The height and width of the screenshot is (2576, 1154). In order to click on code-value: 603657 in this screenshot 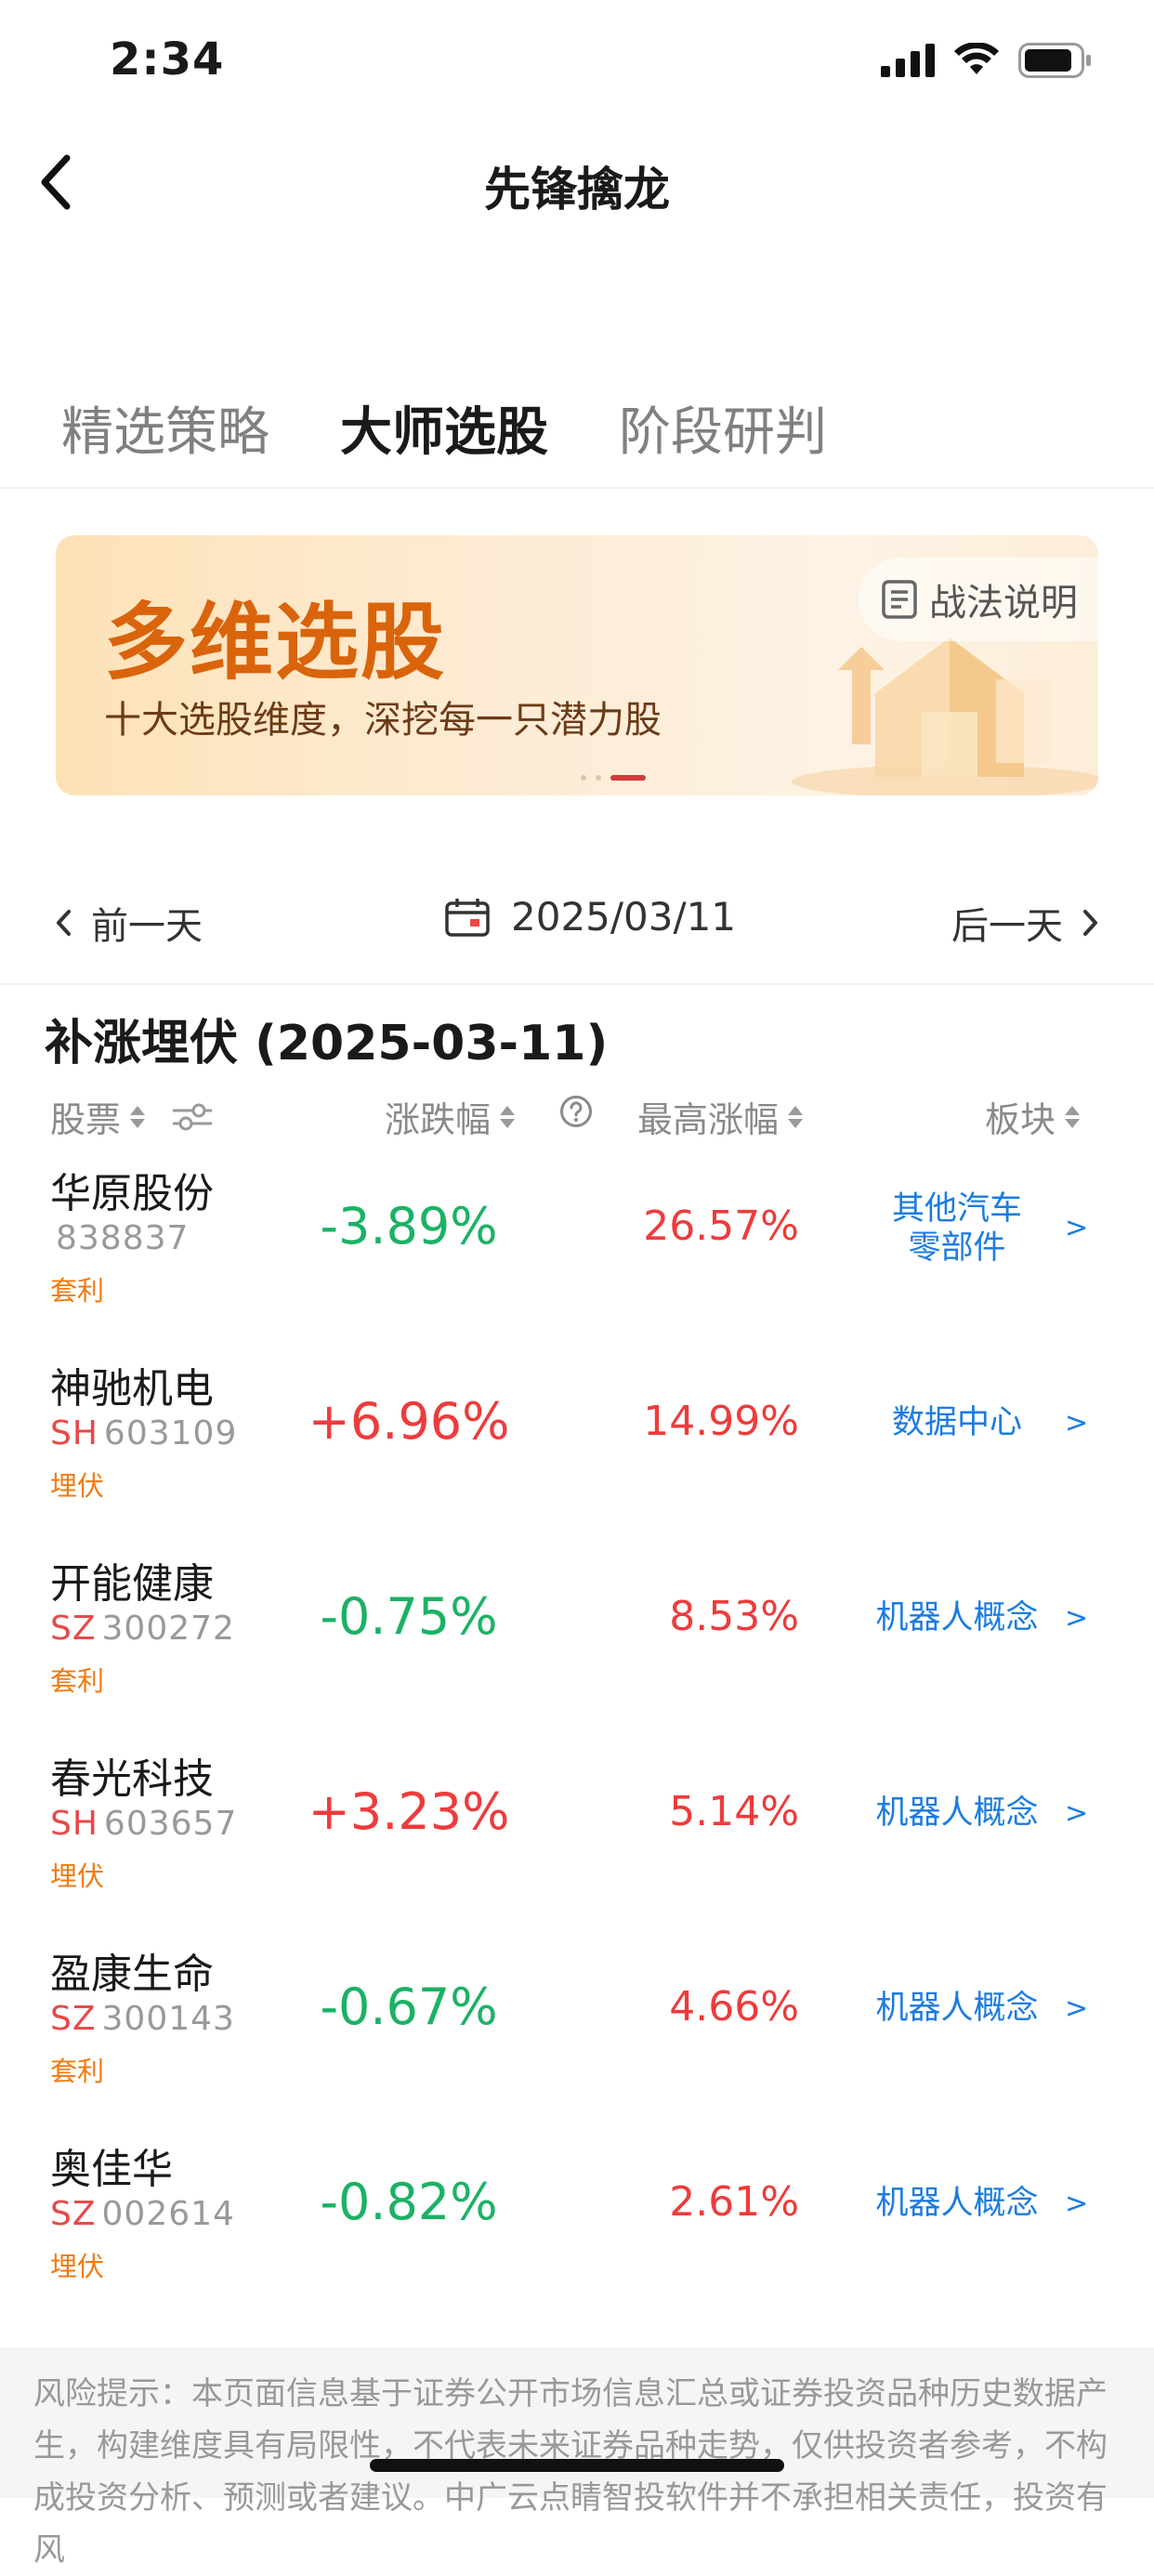, I will do `click(170, 1824)`.